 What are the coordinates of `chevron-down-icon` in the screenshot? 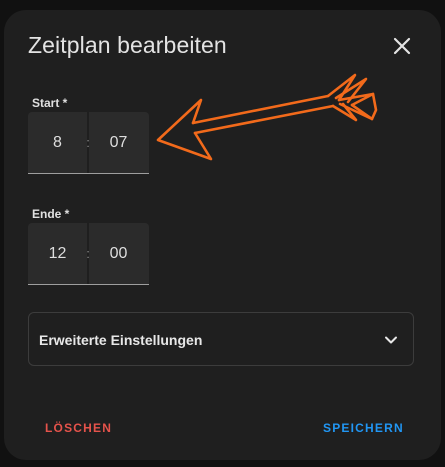 It's located at (391, 340).